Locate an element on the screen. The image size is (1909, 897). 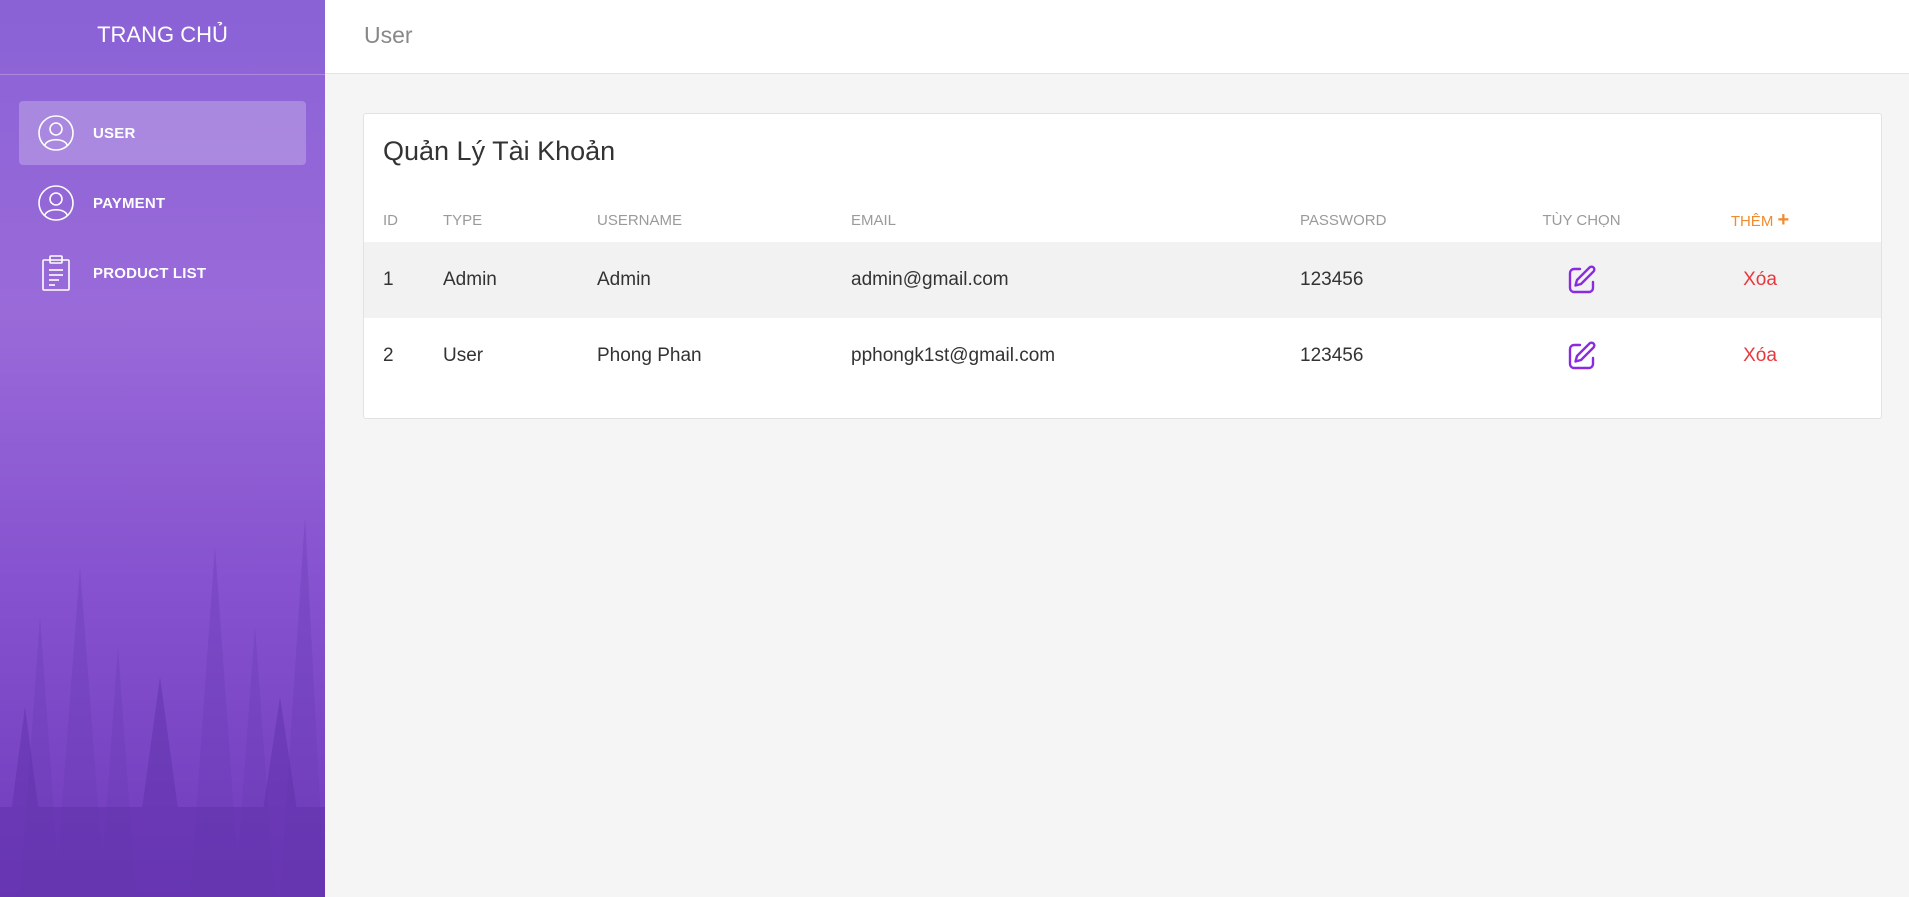
column-header-username: USERNAME is located at coordinates (640, 220).